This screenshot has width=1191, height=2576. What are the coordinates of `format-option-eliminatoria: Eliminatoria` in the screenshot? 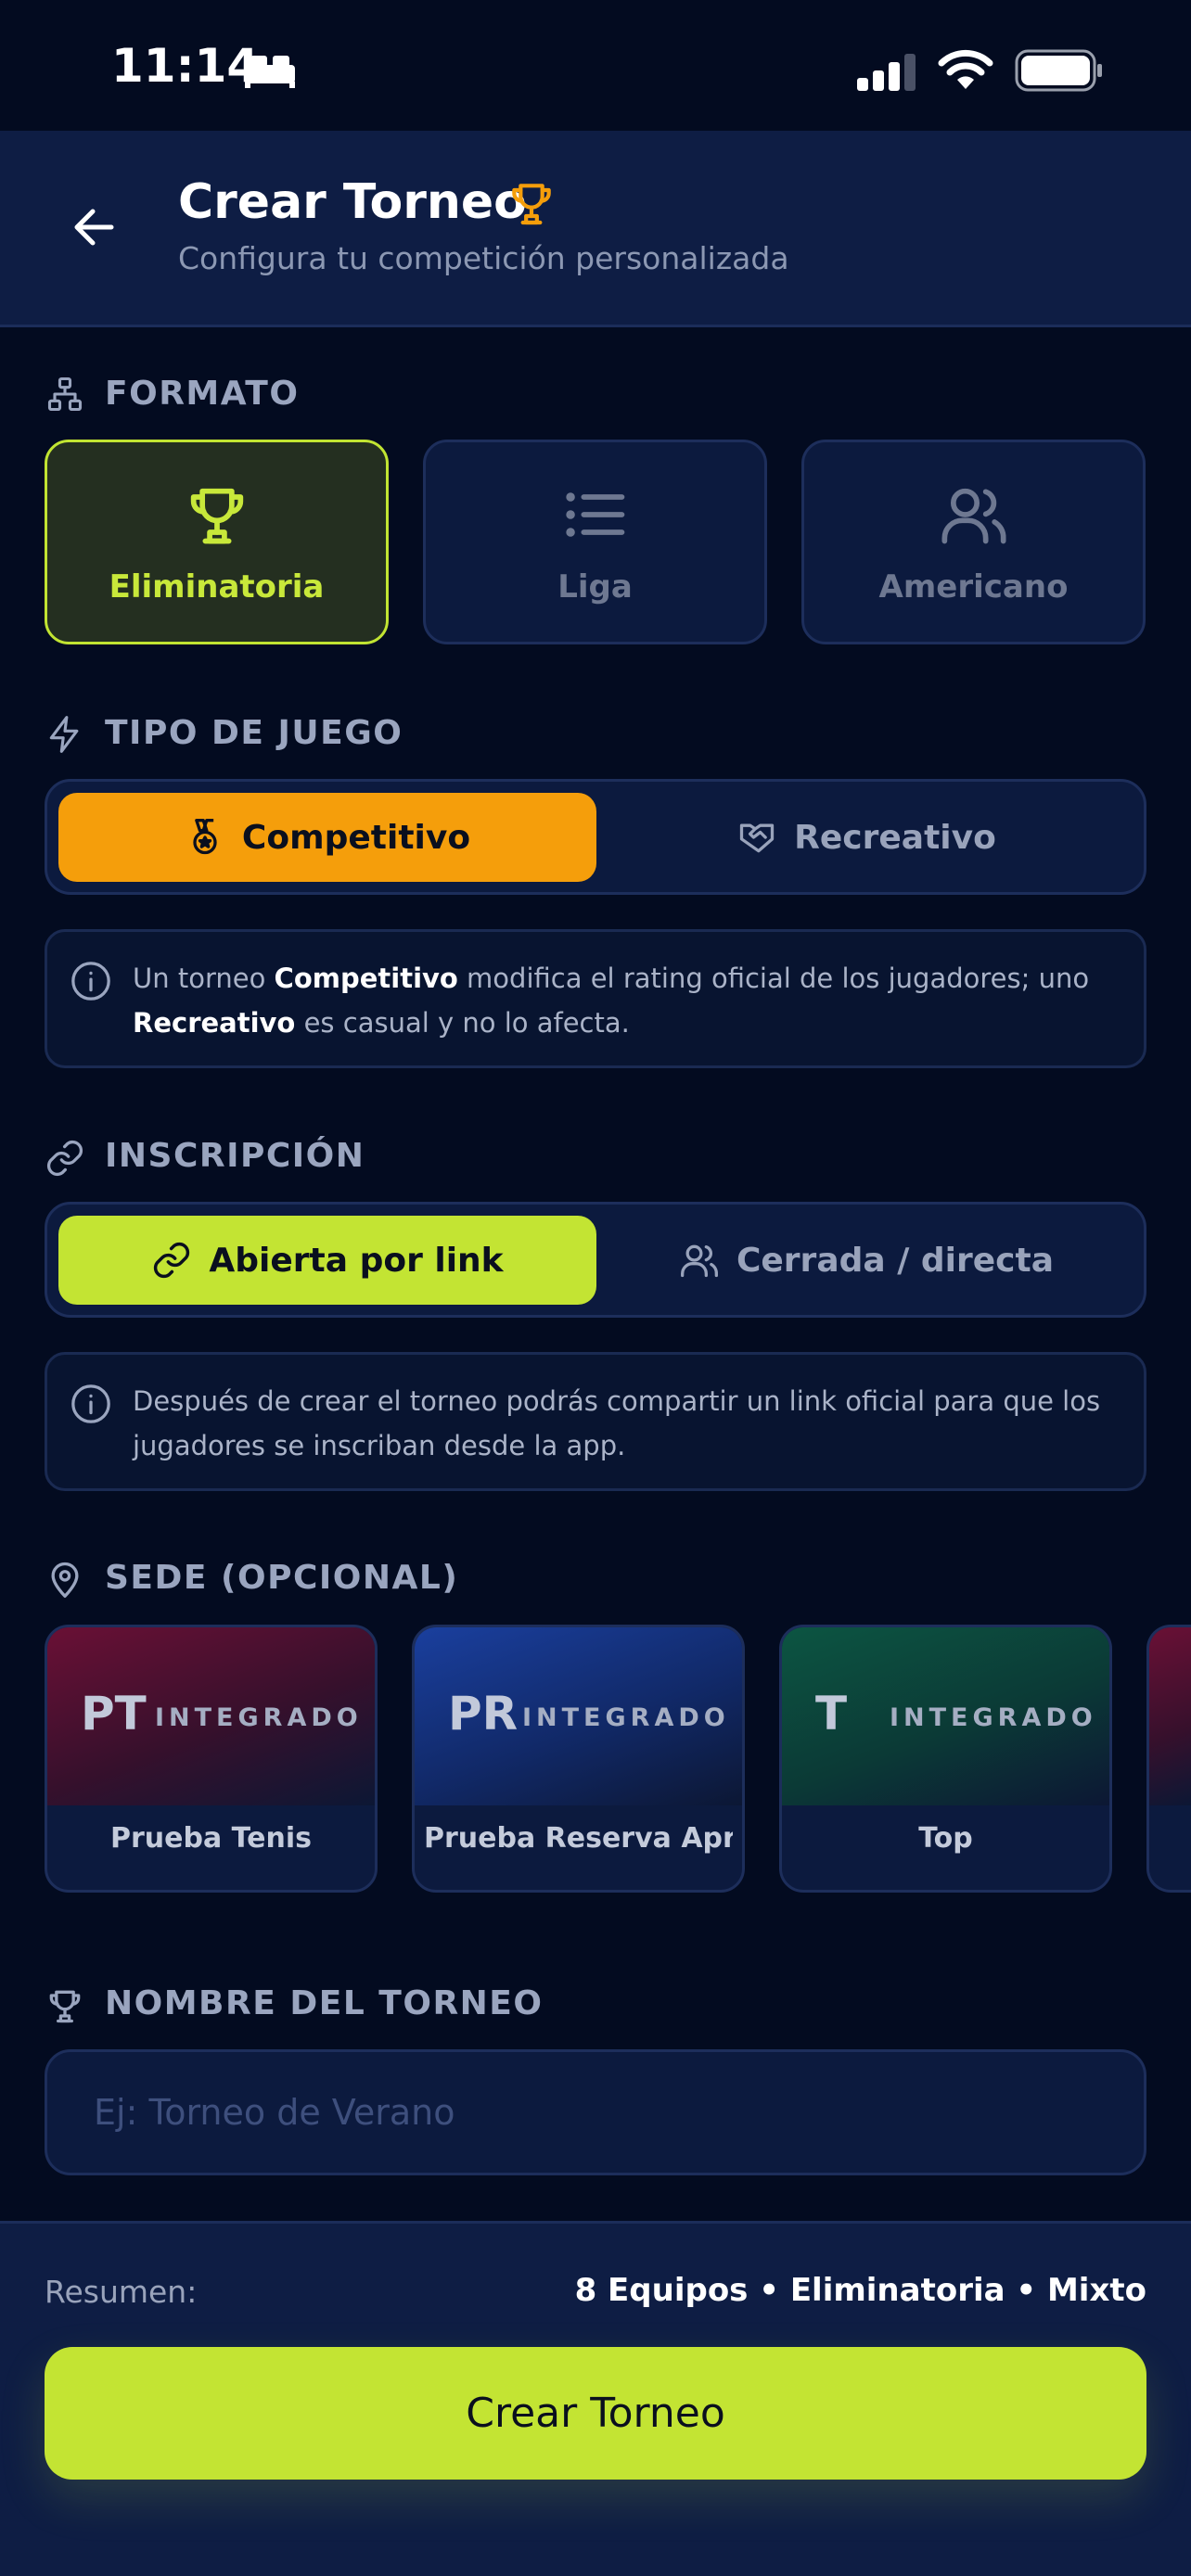 It's located at (217, 542).